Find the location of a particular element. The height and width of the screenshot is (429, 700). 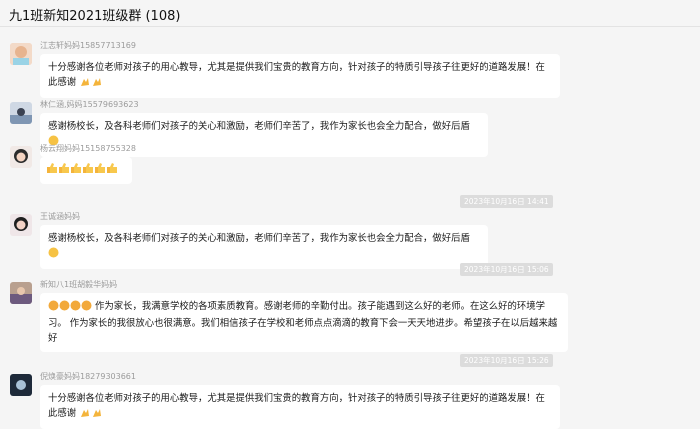

timestamp: 2023年10月16日 14:41 is located at coordinates (506, 201).